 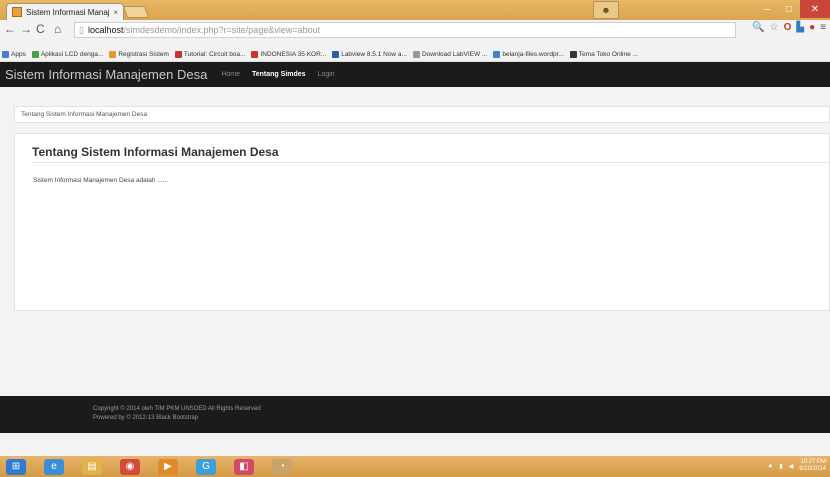 I want to click on clock-date: 6/20/2014, so click(x=812, y=469).